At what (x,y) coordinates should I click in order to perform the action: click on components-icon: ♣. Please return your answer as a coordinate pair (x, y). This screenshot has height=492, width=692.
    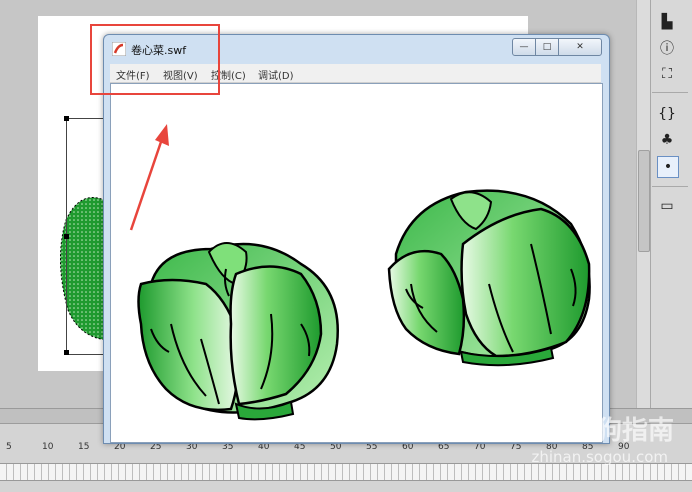
    Looking at the image, I should click on (667, 140).